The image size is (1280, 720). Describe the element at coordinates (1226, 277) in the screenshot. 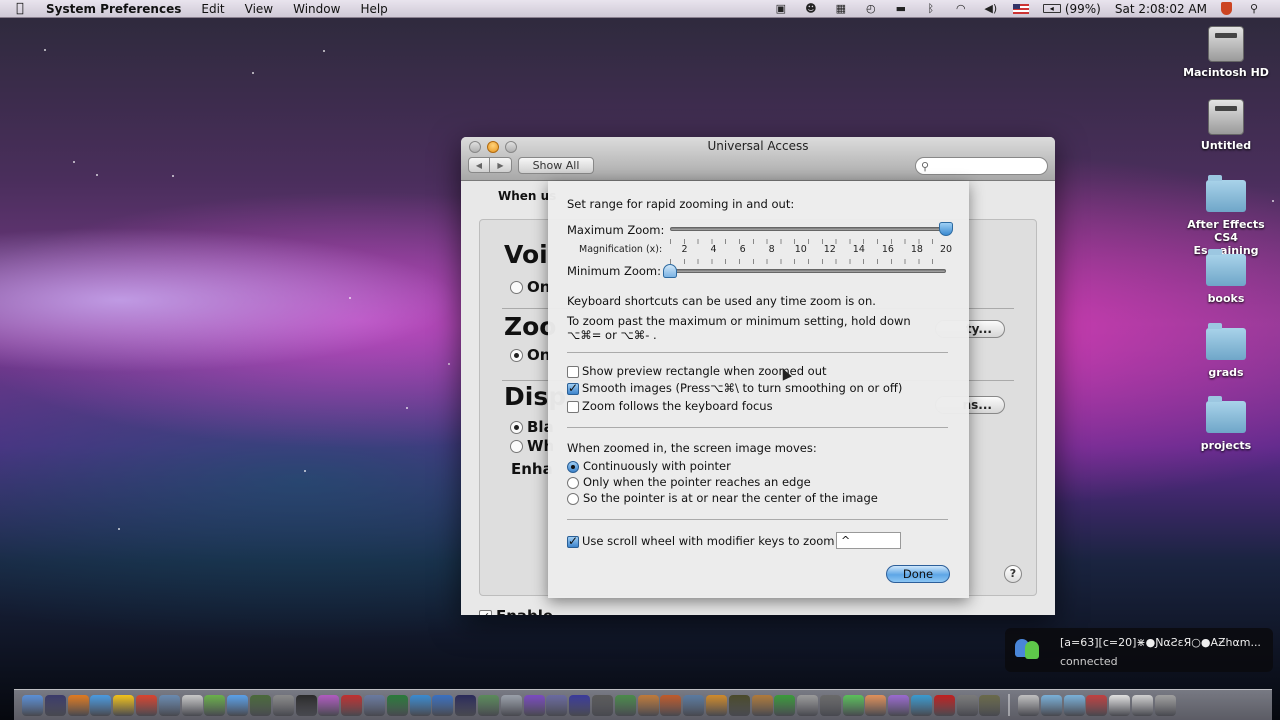

I see `desktop-item-books: books` at that location.